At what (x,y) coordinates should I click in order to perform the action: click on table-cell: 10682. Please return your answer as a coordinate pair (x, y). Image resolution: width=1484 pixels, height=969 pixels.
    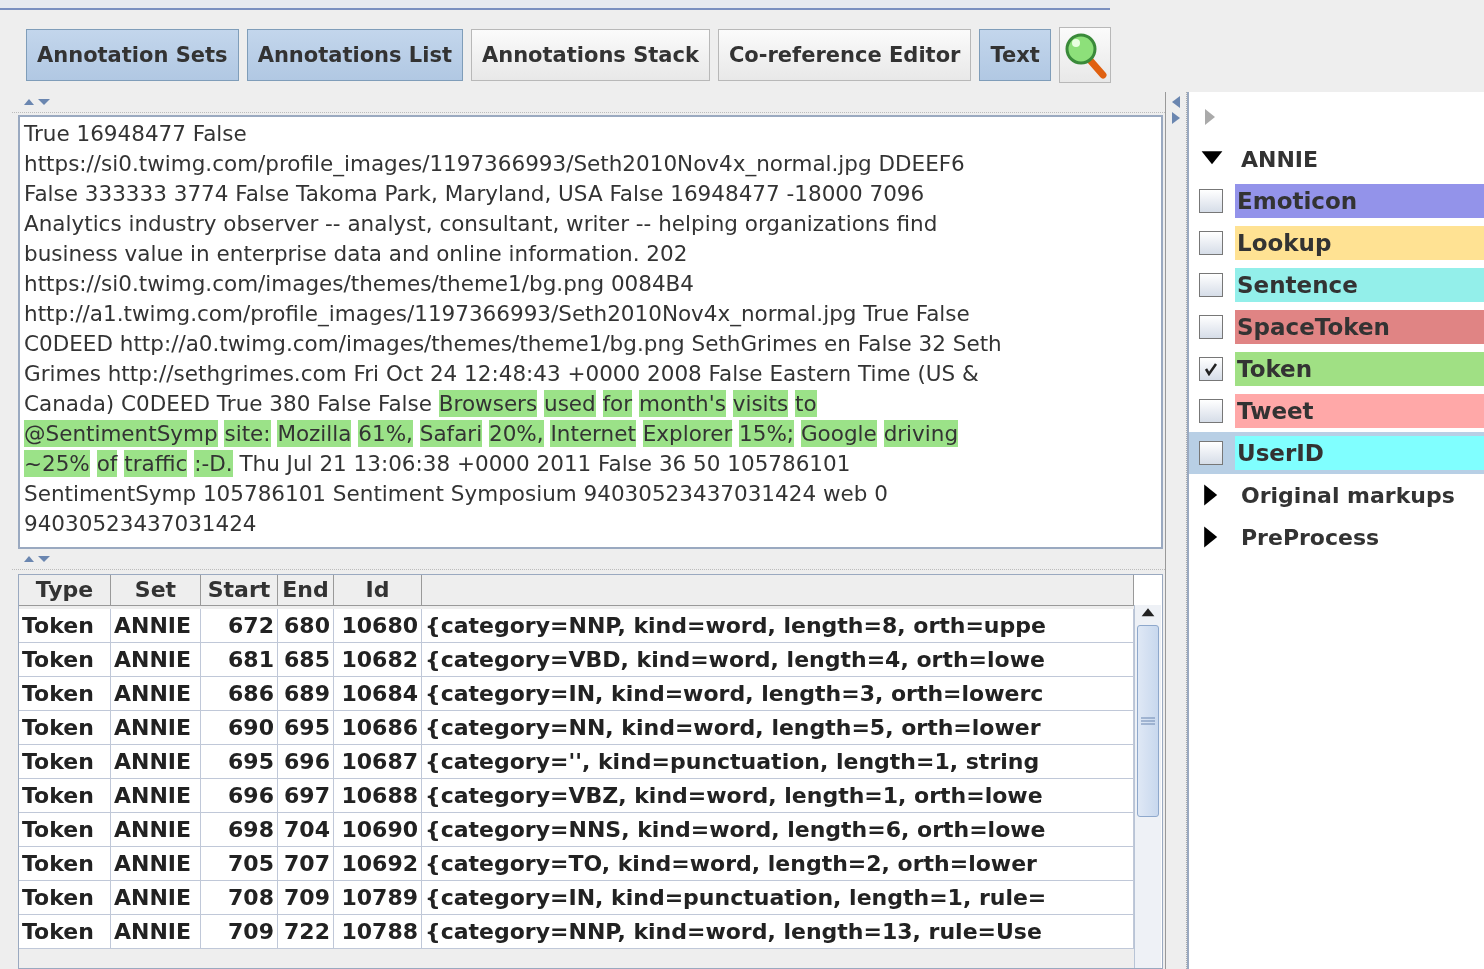
    Looking at the image, I should click on (378, 660).